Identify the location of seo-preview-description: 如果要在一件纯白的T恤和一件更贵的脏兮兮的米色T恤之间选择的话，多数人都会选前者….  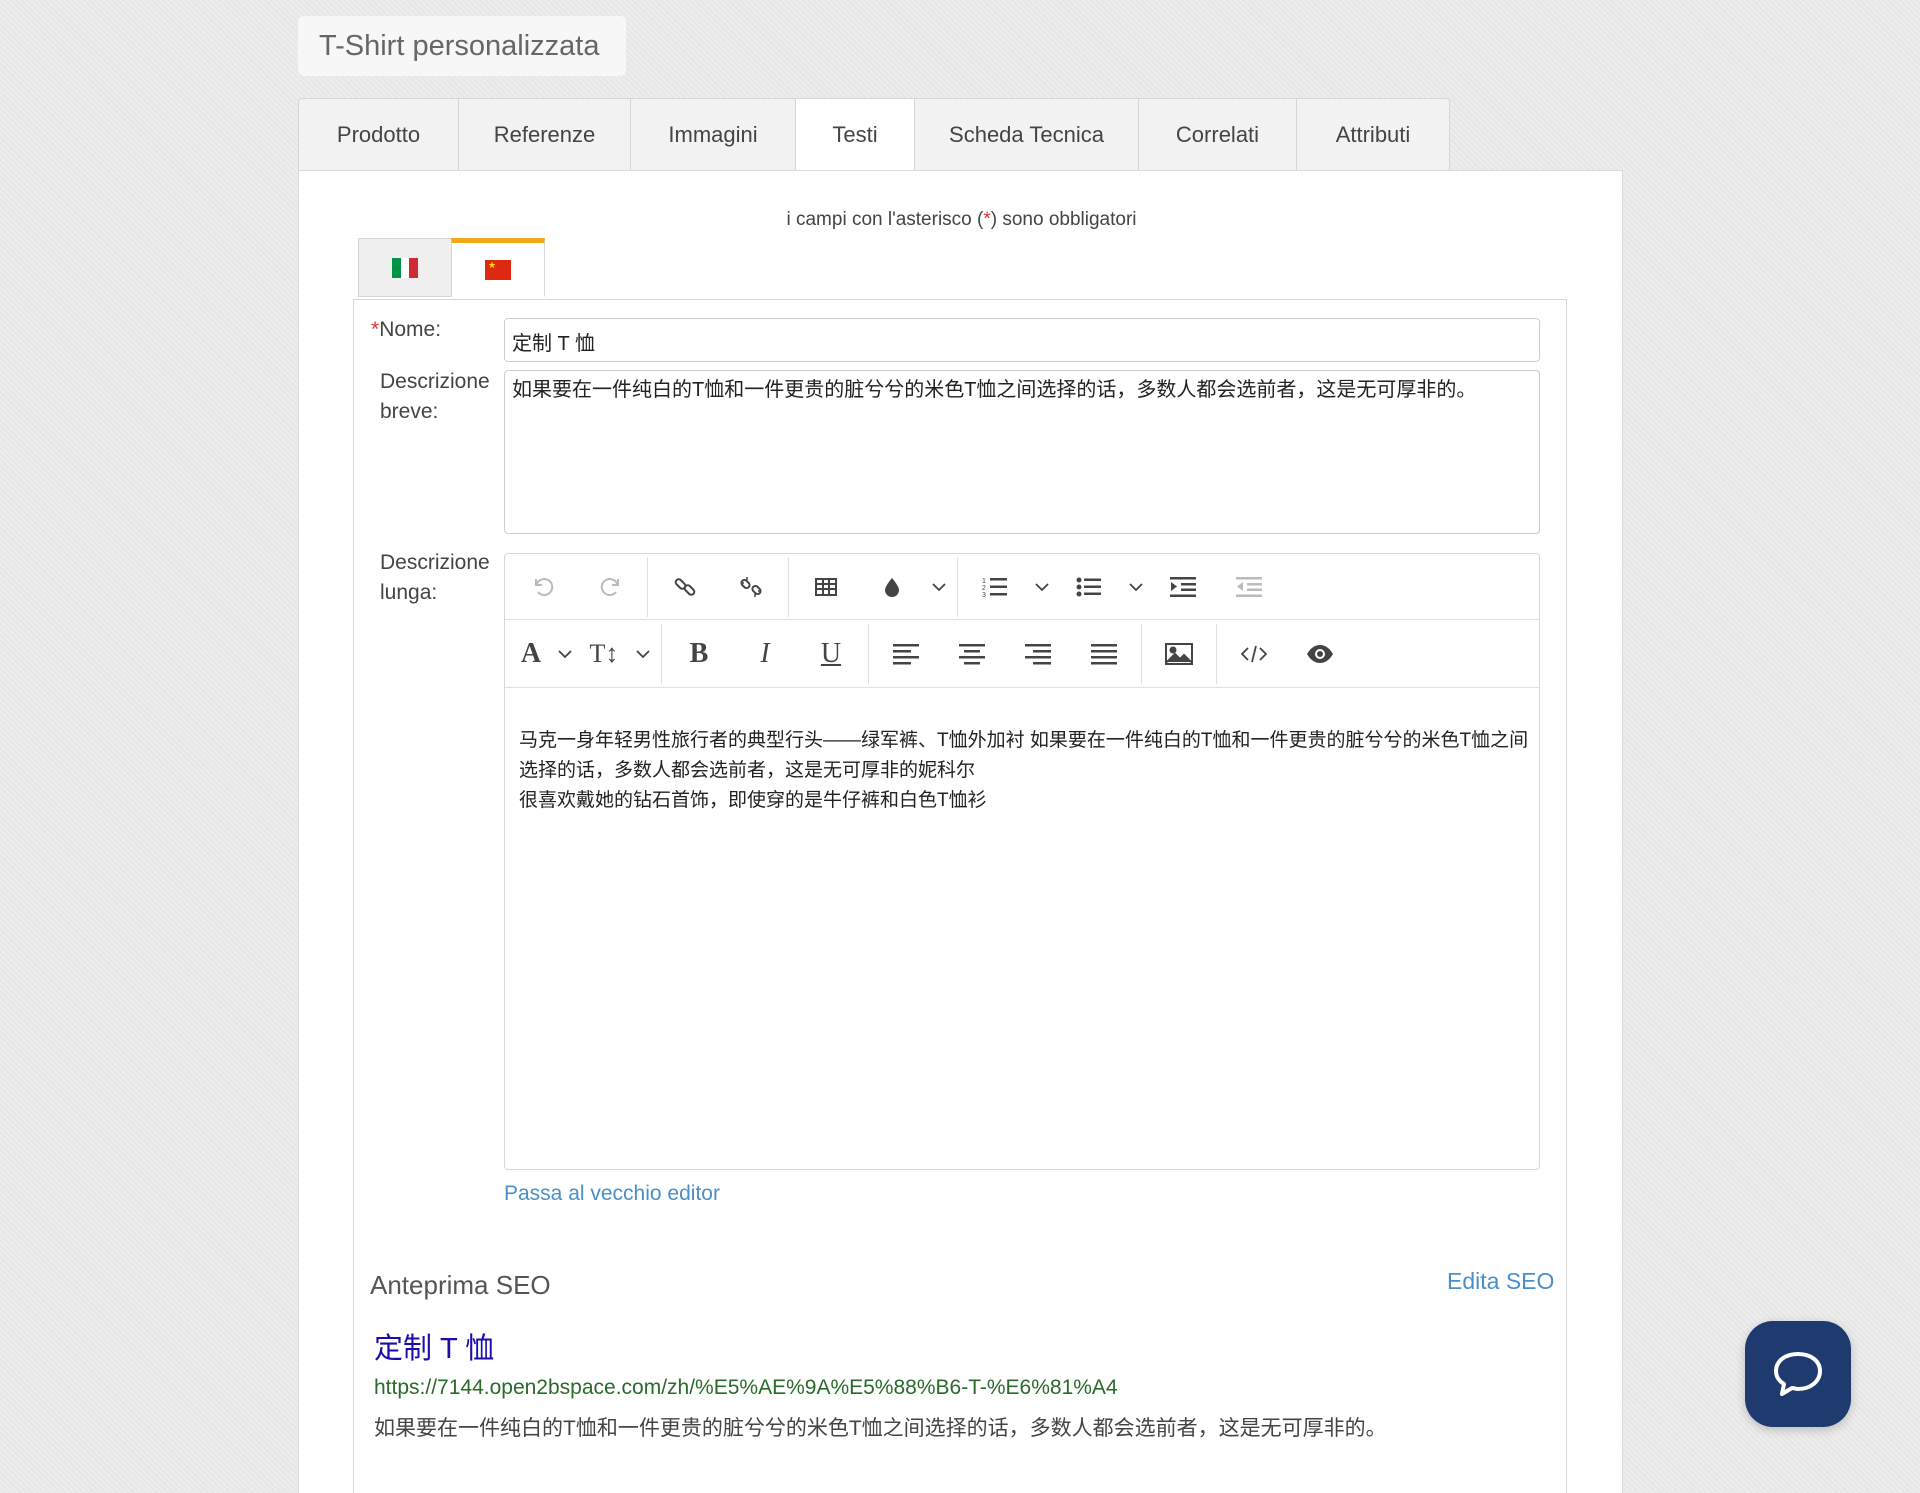
(880, 1428).